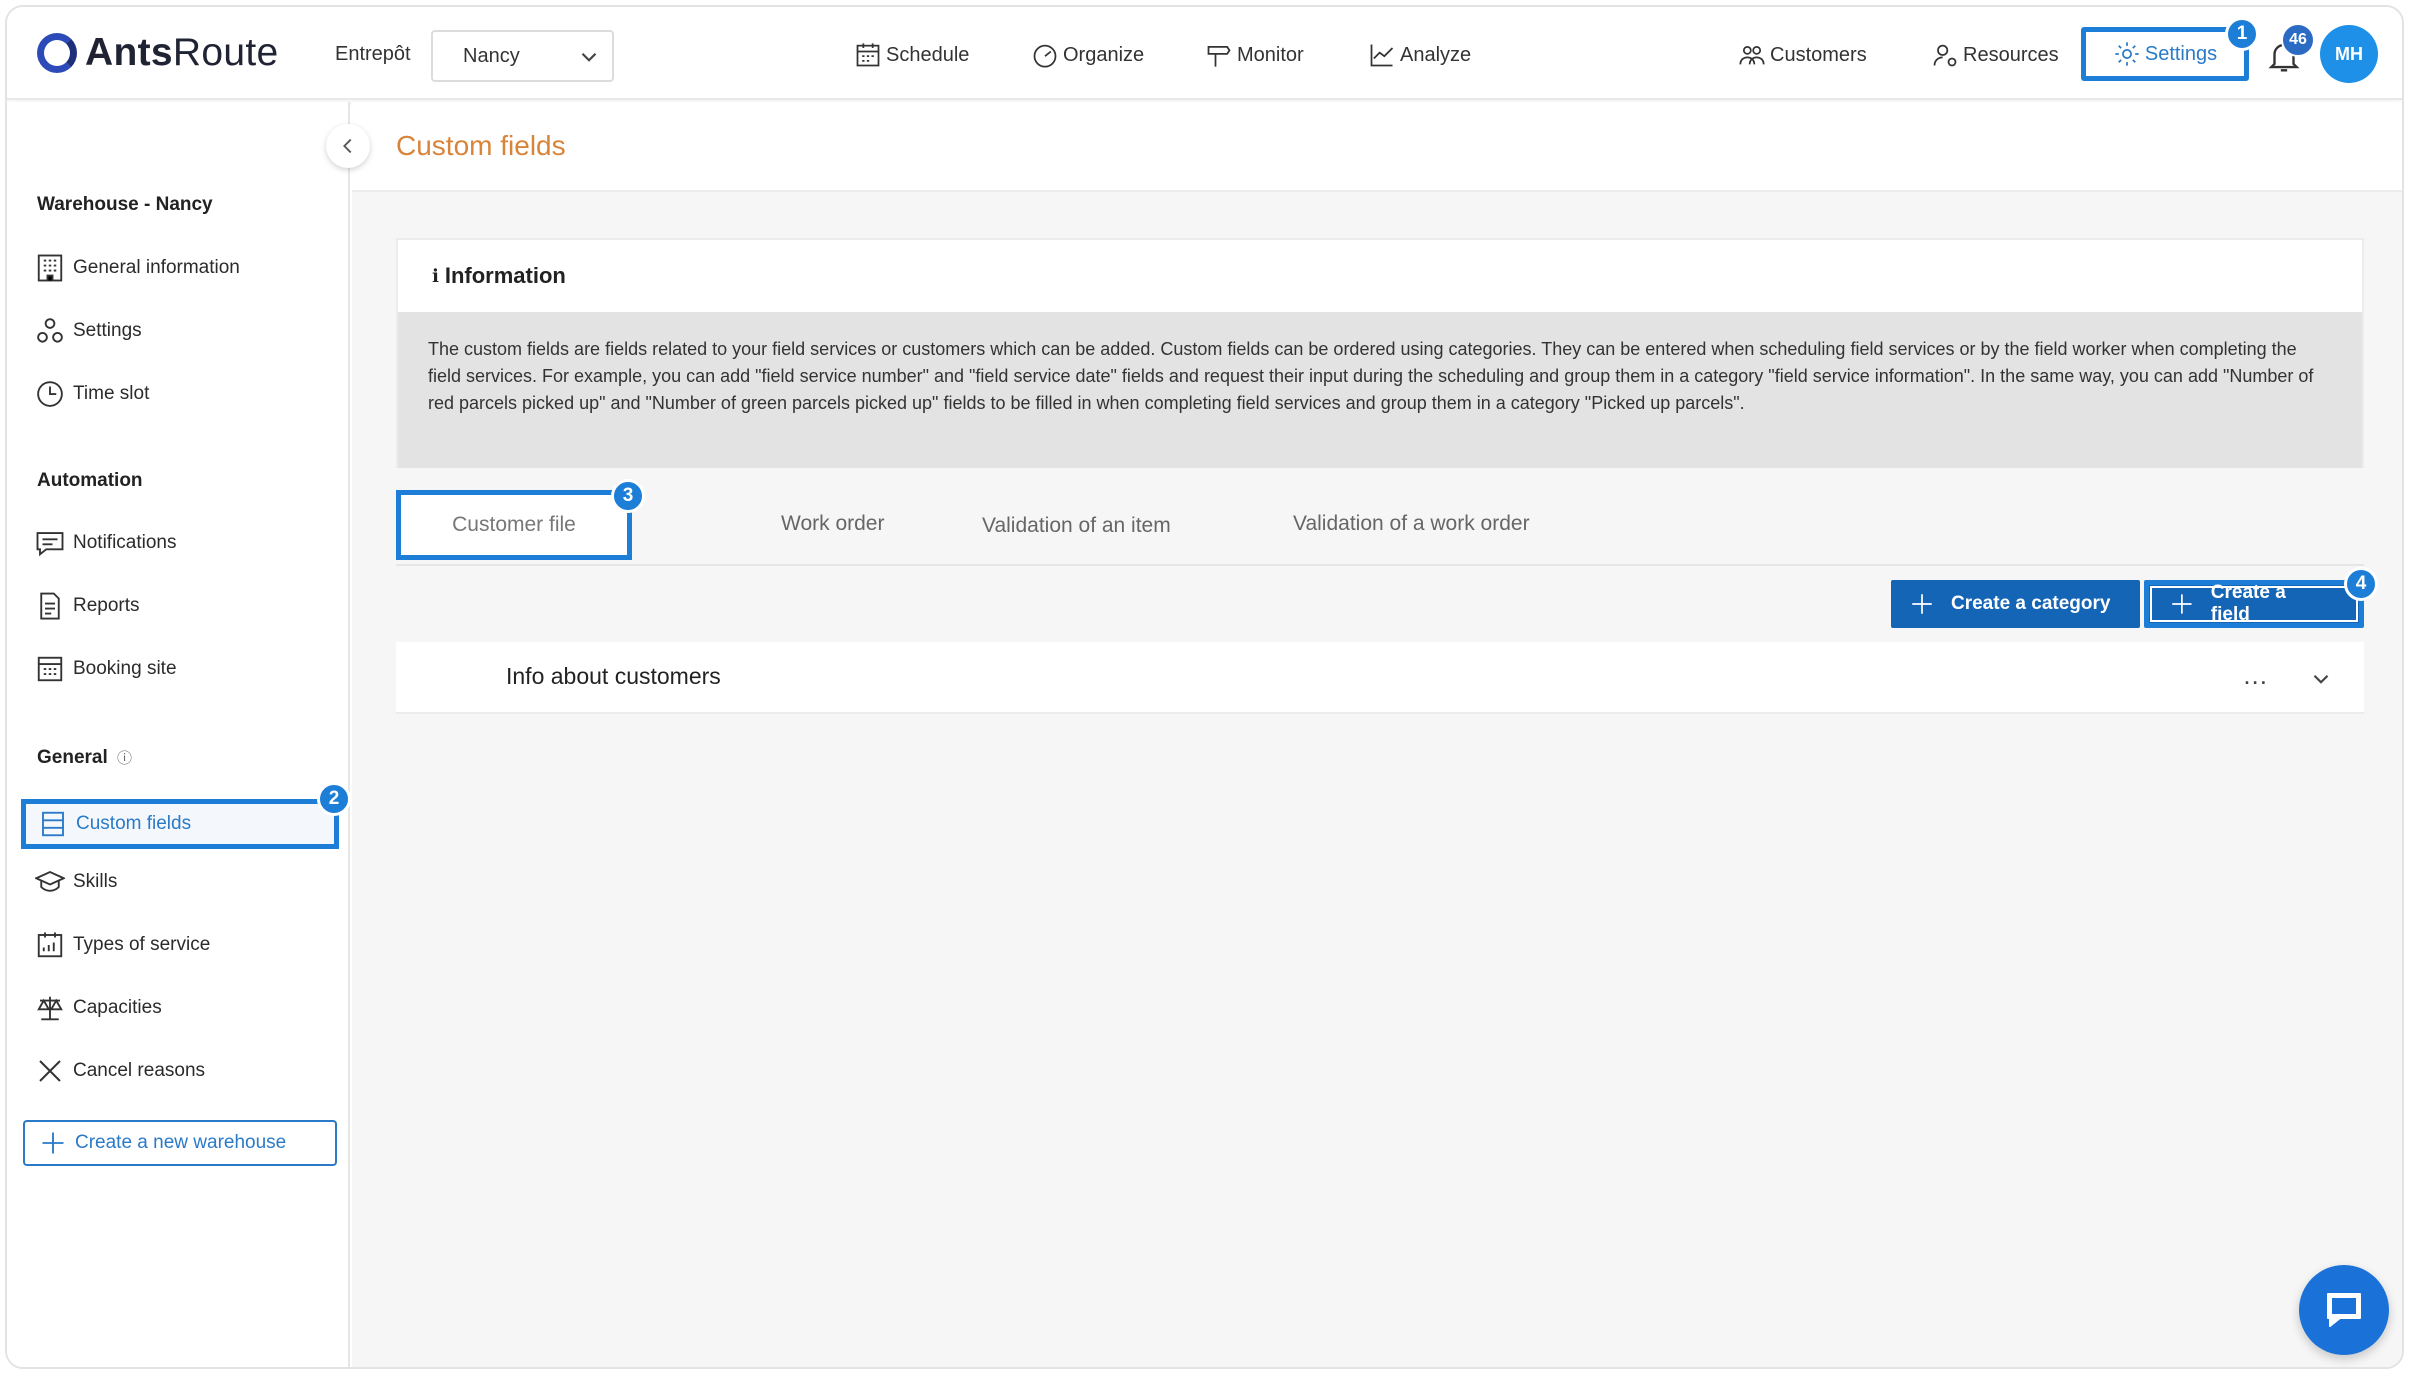 This screenshot has width=2409, height=1374. Describe the element at coordinates (928, 54) in the screenshot. I see `nav-schedule-label: Schedule` at that location.